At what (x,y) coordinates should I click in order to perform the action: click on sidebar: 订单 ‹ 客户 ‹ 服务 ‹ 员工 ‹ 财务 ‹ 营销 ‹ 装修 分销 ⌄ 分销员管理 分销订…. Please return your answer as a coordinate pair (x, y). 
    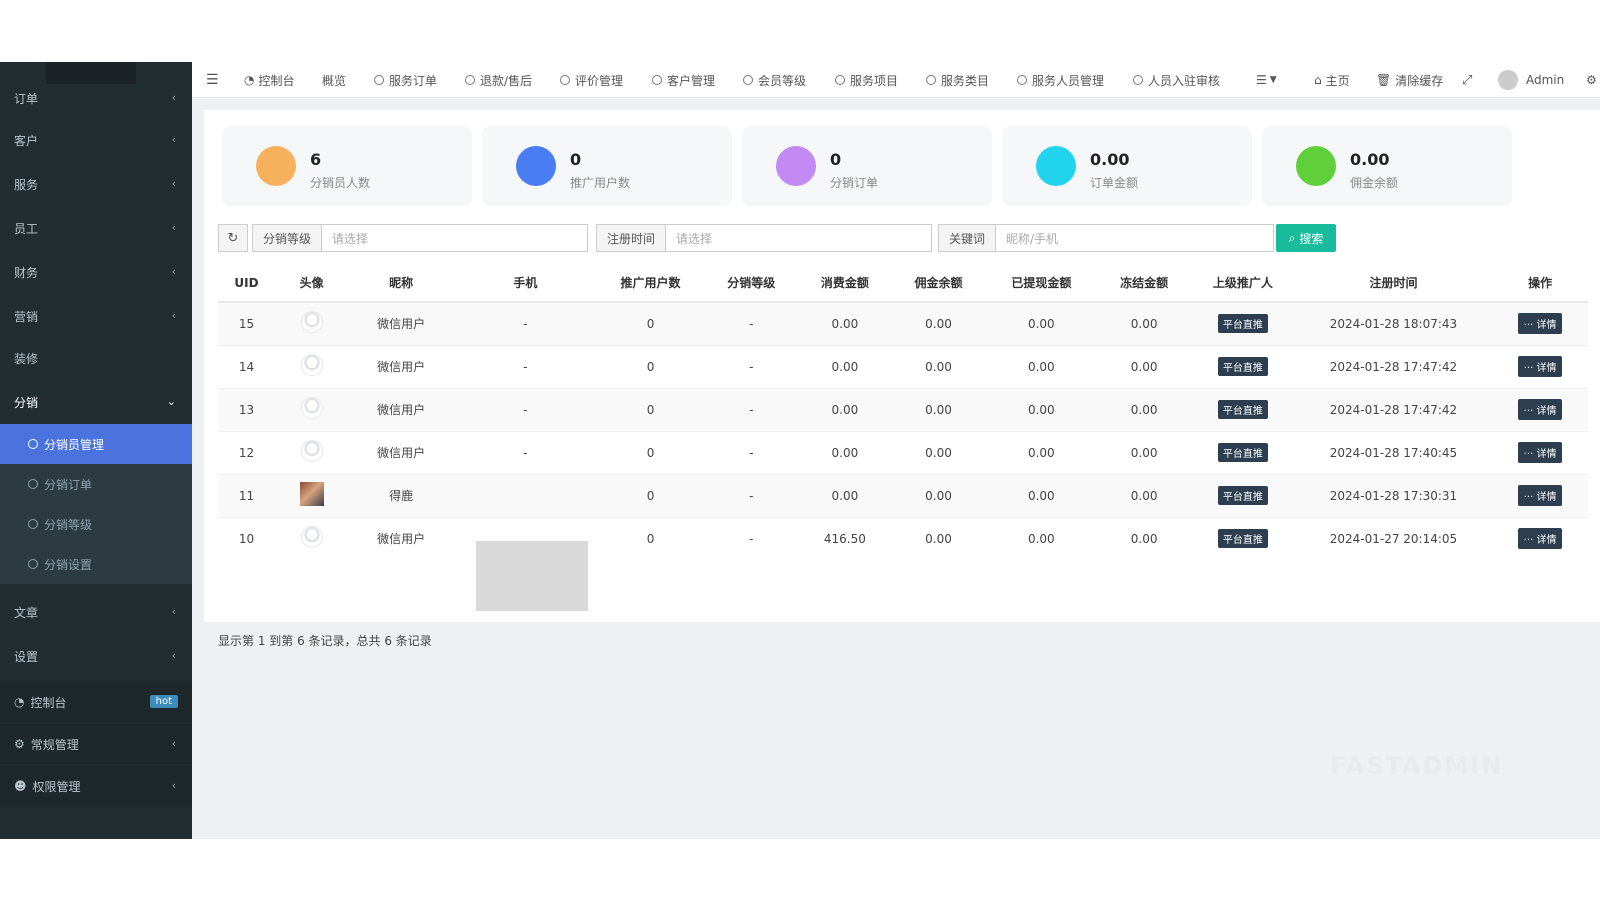
    Looking at the image, I should click on (96, 450).